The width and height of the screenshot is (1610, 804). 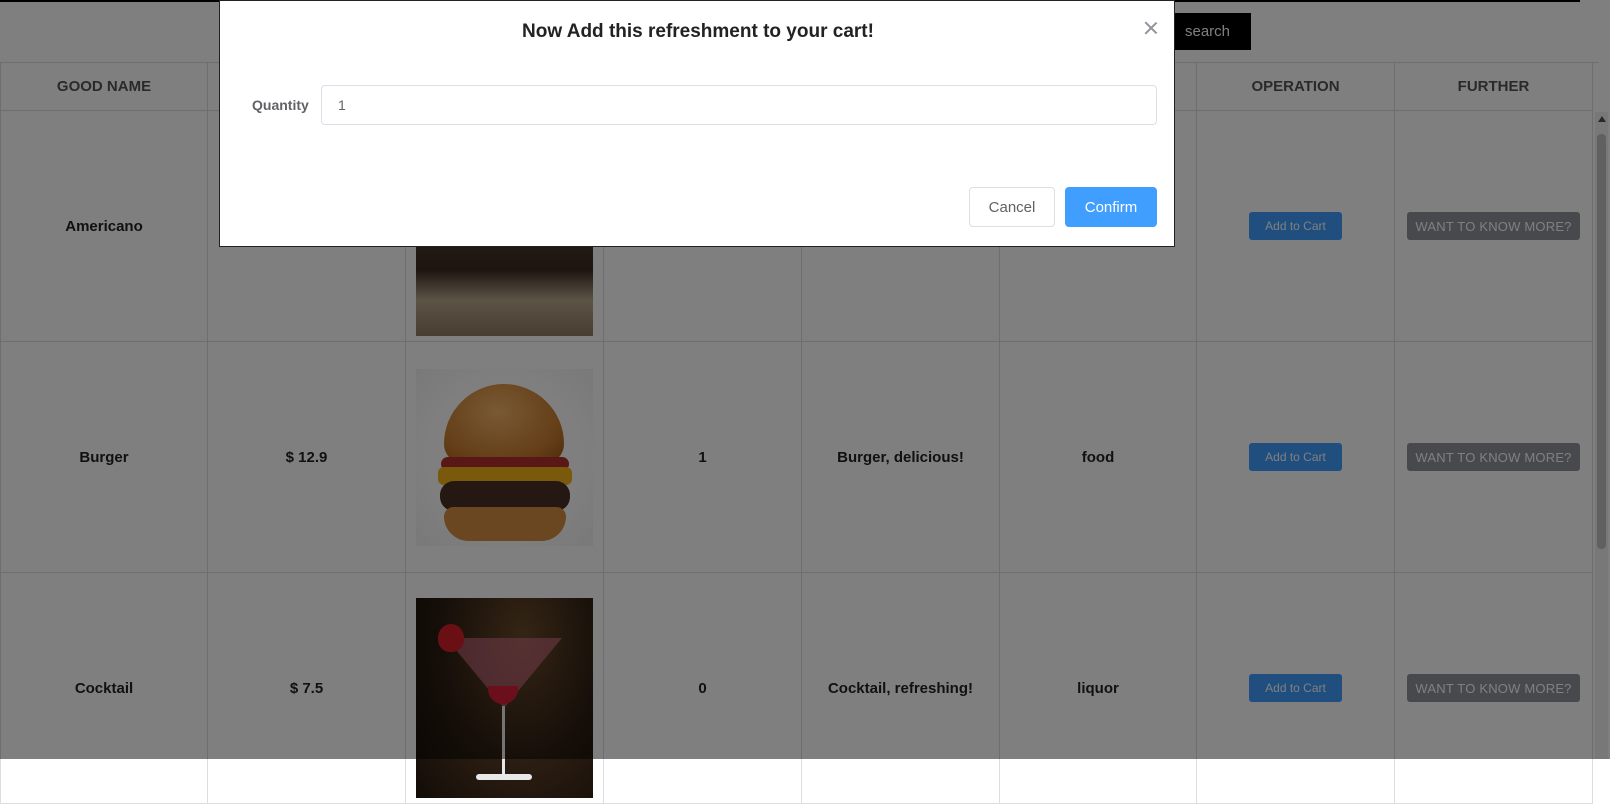 I want to click on confirm-button: Confirm, so click(x=1111, y=207).